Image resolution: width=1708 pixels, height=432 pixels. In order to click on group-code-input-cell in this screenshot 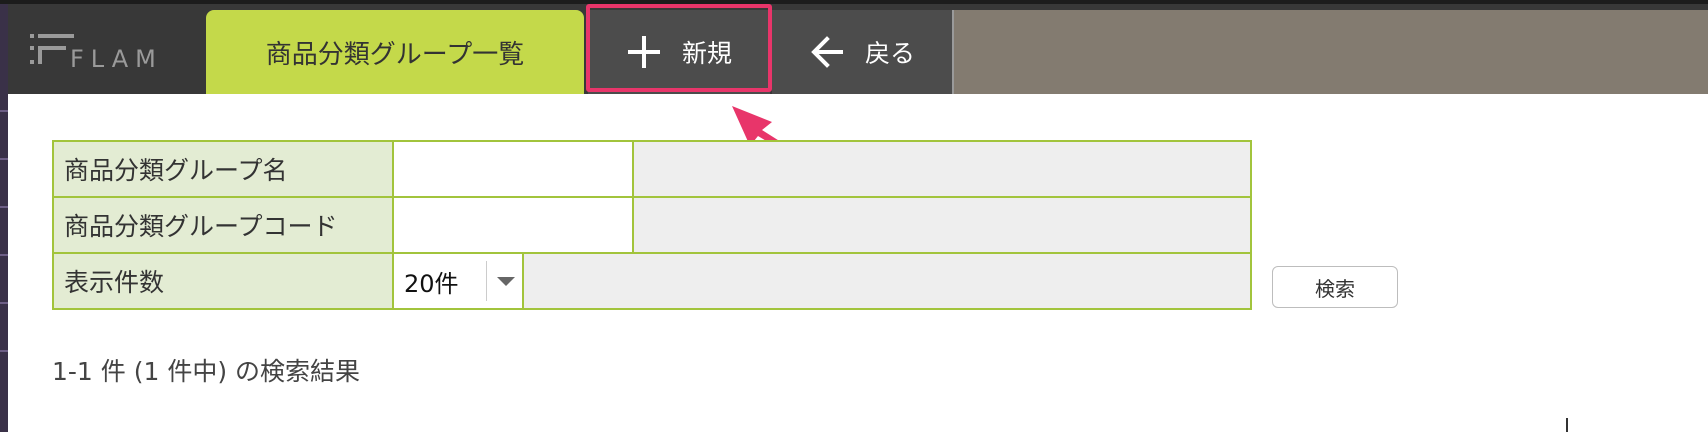, I will do `click(514, 225)`.